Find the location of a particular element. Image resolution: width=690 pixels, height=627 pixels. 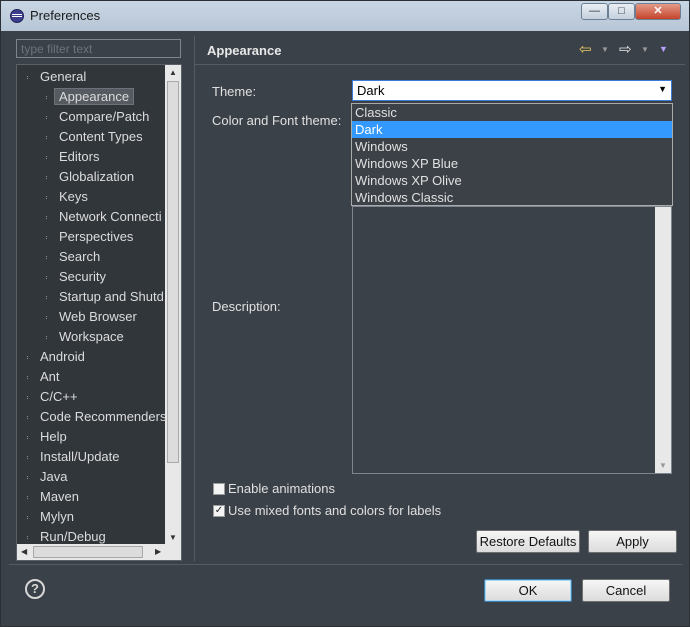

scroll-up-icon: ▲ is located at coordinates (173, 72).